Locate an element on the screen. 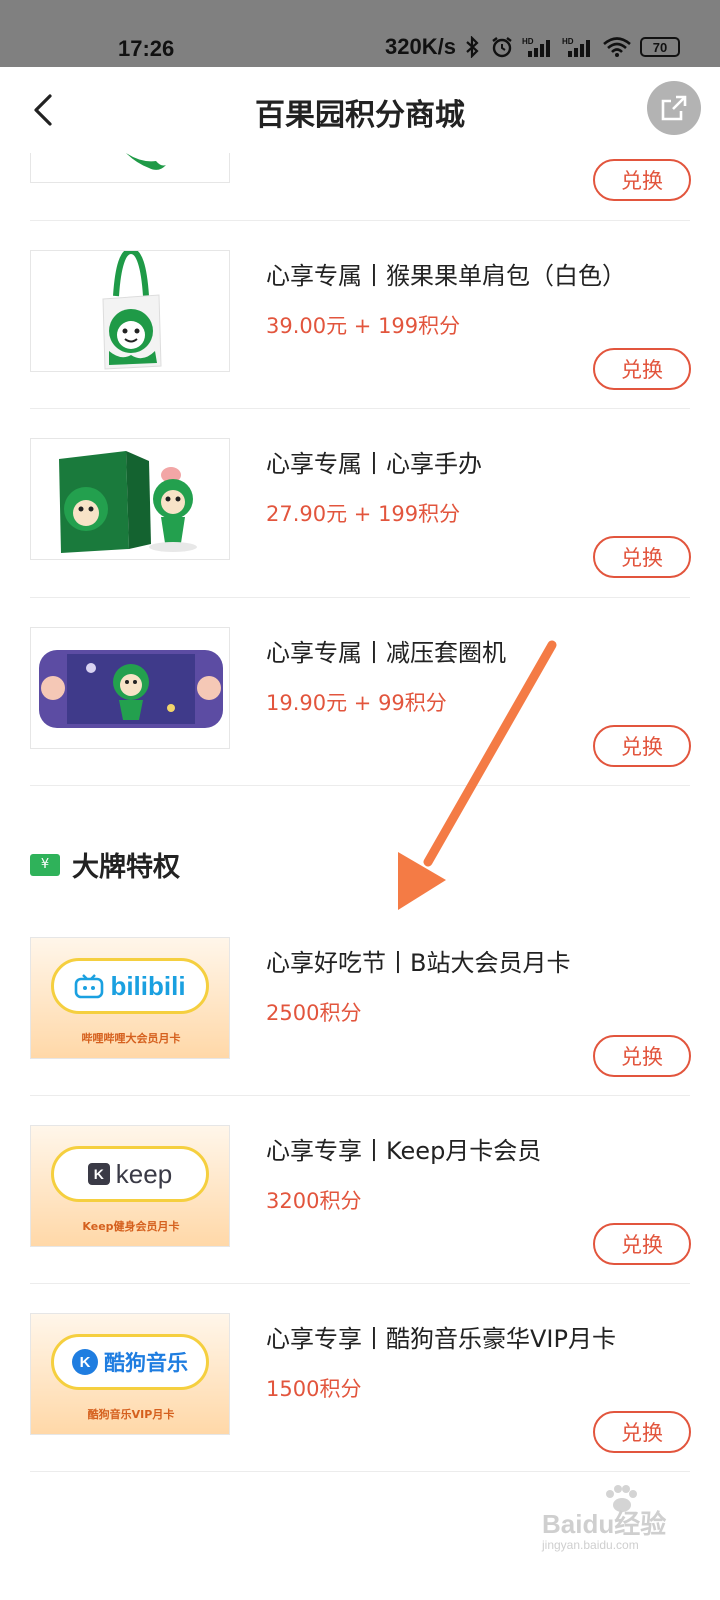 The width and height of the screenshot is (720, 1600). app-header: 百果园积分商城 is located at coordinates (360, 110).